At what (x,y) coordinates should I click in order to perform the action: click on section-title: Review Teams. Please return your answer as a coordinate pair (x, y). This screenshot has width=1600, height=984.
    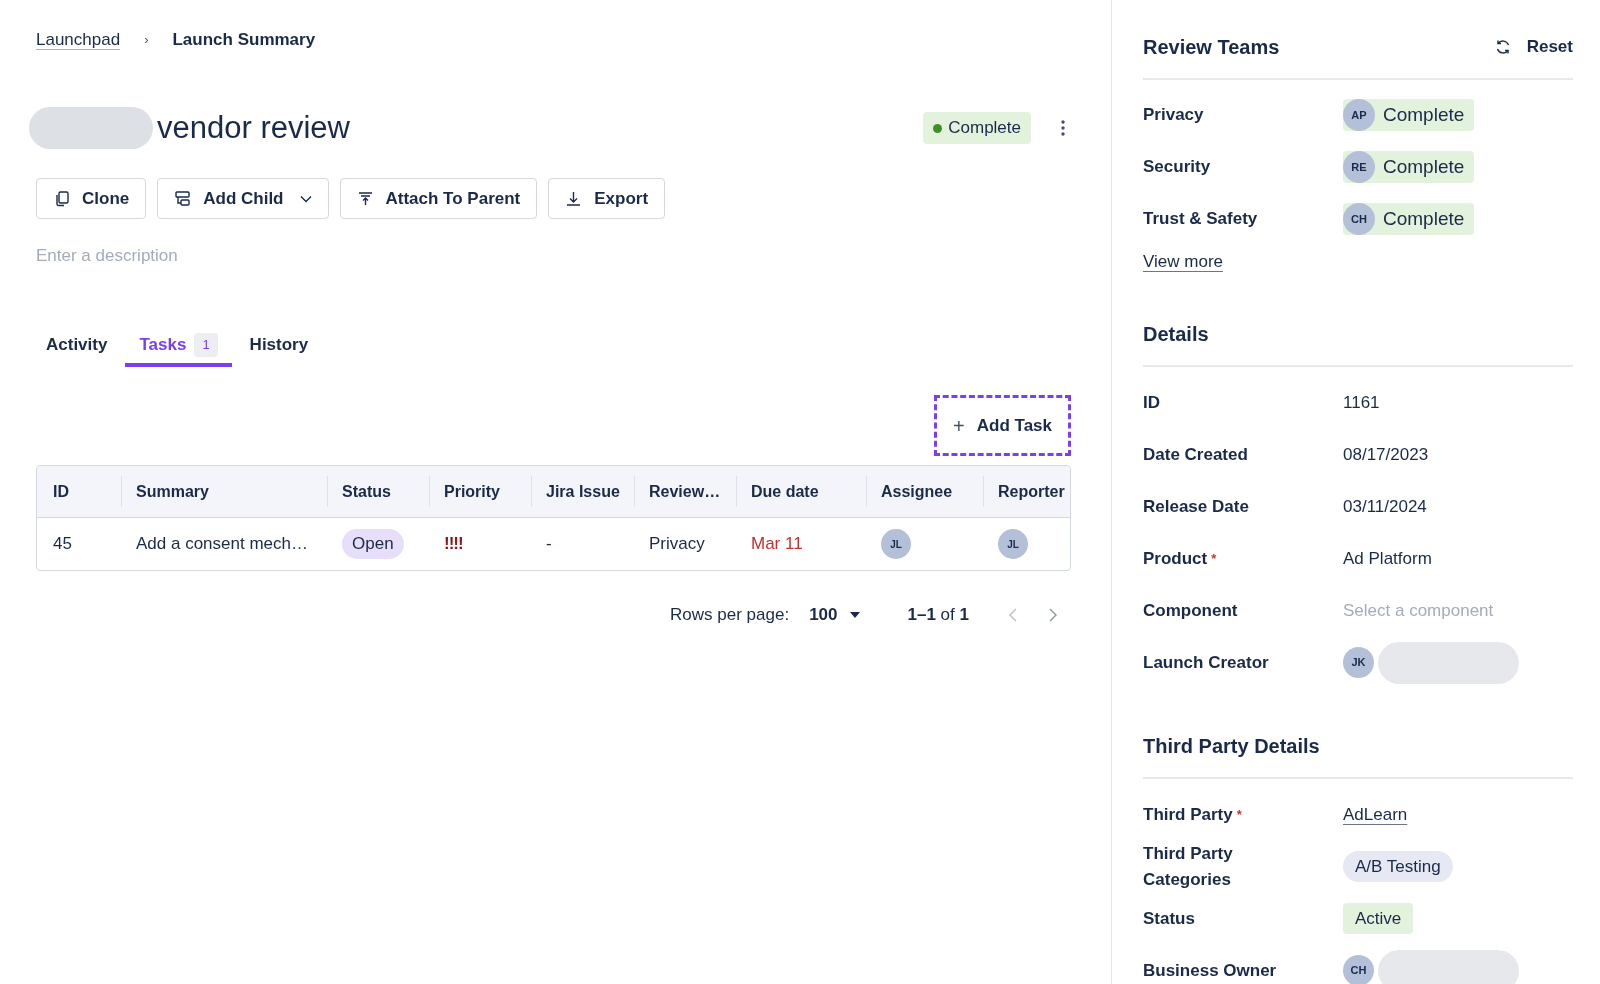
    Looking at the image, I should click on (1211, 47).